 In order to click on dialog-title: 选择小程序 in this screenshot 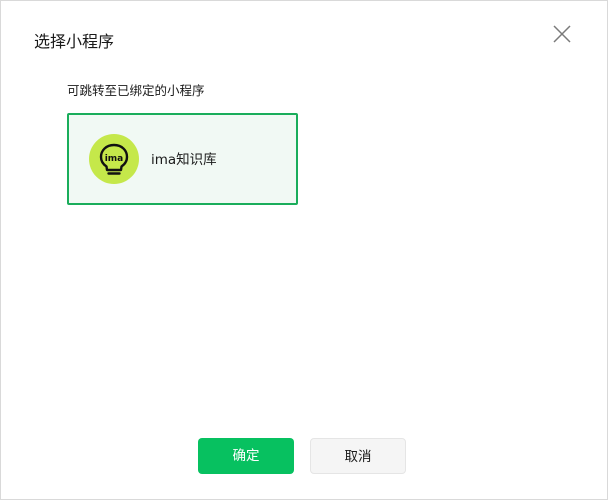, I will do `click(74, 41)`.